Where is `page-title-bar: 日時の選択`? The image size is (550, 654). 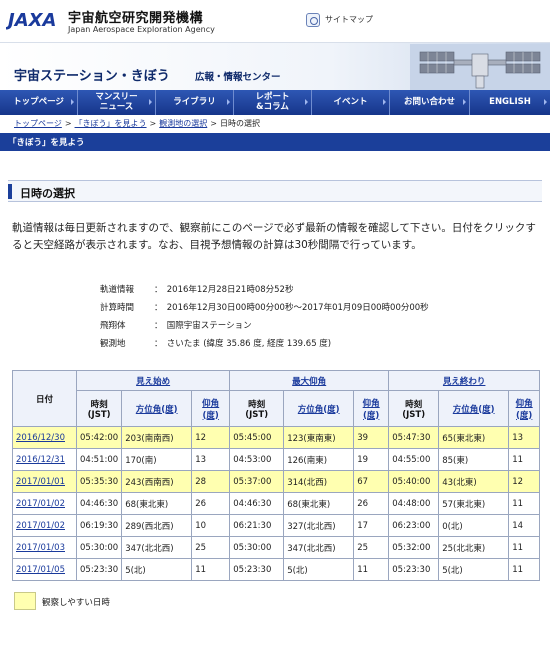 page-title-bar: 日時の選択 is located at coordinates (275, 191).